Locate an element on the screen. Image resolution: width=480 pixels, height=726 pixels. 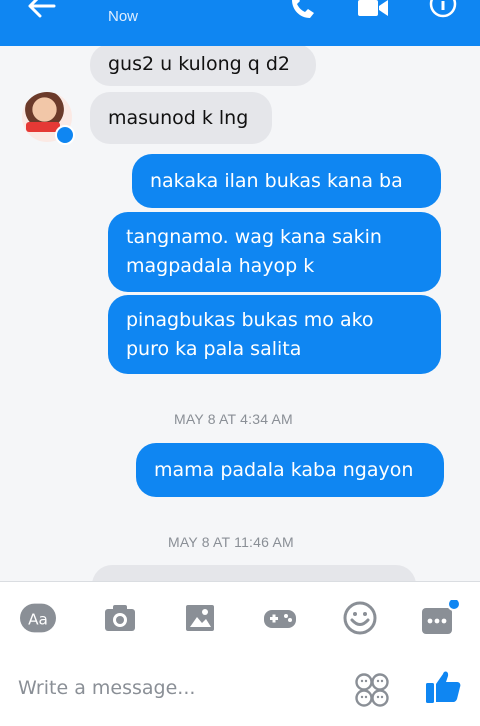
message-text: nakaka ilan bukas kana ba is located at coordinates (276, 181).